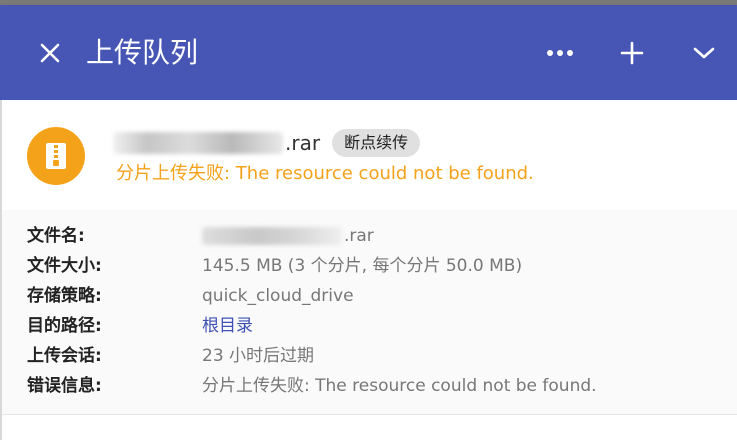 The image size is (737, 440). What do you see at coordinates (376, 143) in the screenshot?
I see `resume-upload-chip: 断点续传` at bounding box center [376, 143].